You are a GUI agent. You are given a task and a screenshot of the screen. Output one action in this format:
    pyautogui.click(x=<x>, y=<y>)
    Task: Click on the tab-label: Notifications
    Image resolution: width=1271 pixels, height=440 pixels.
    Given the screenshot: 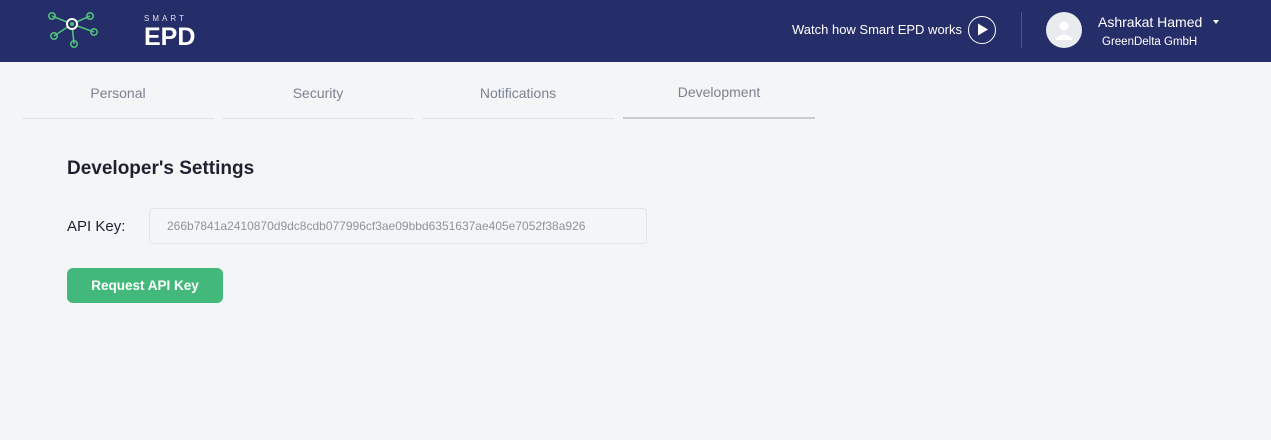 What is the action you would take?
    pyautogui.click(x=518, y=93)
    